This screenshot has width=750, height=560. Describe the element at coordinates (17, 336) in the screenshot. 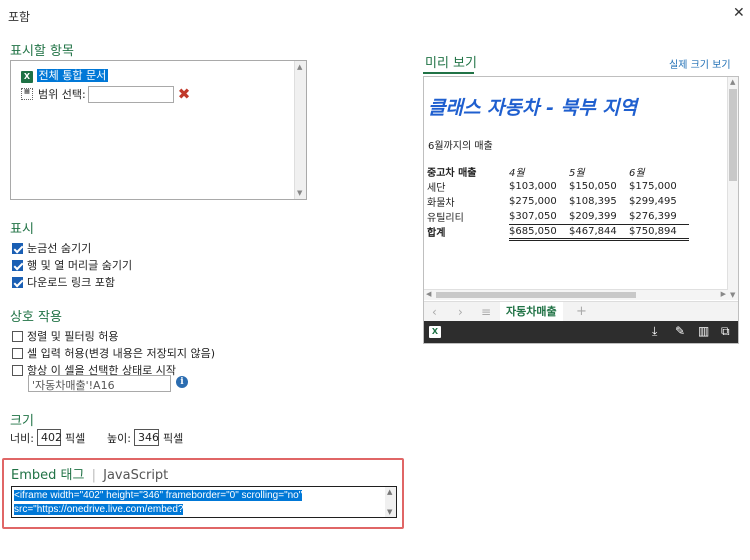

I see `allow-sort-checkbox` at that location.